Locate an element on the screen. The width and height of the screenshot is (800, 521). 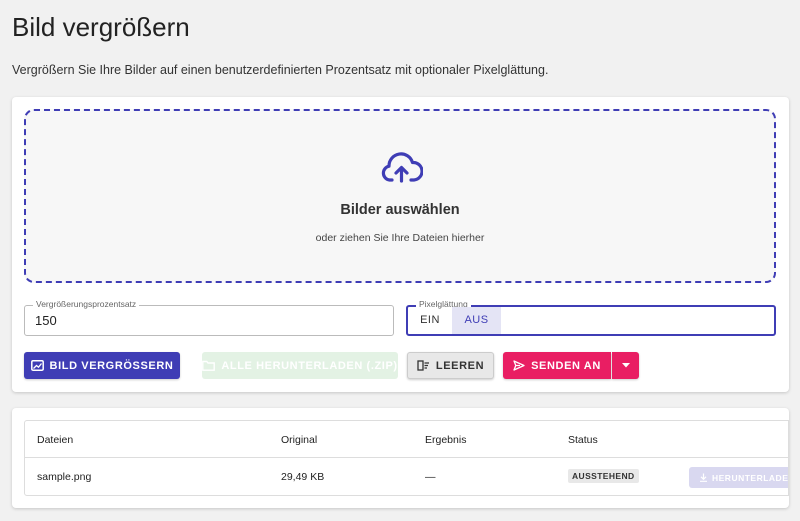
send-to-label: SENDEN AN is located at coordinates (566, 365).